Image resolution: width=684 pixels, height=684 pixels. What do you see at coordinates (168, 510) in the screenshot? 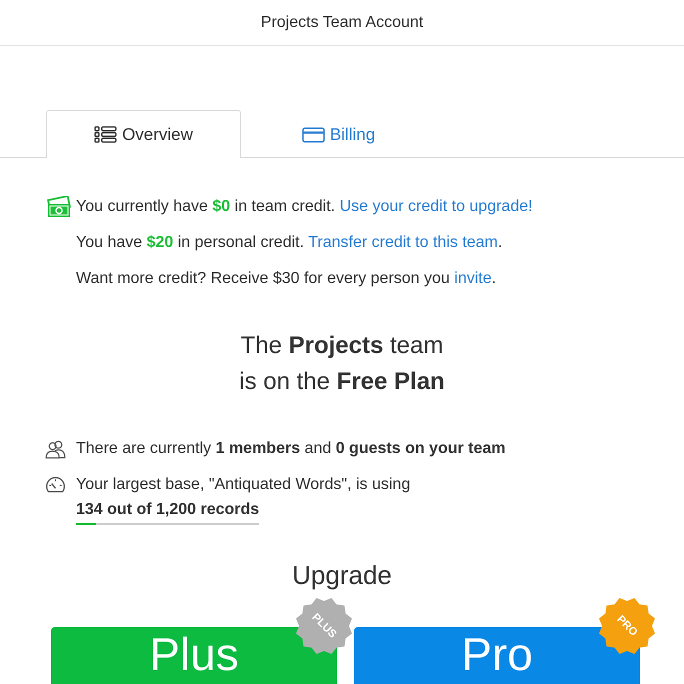
I see `records-count: 134 out of 1,200 records` at bounding box center [168, 510].